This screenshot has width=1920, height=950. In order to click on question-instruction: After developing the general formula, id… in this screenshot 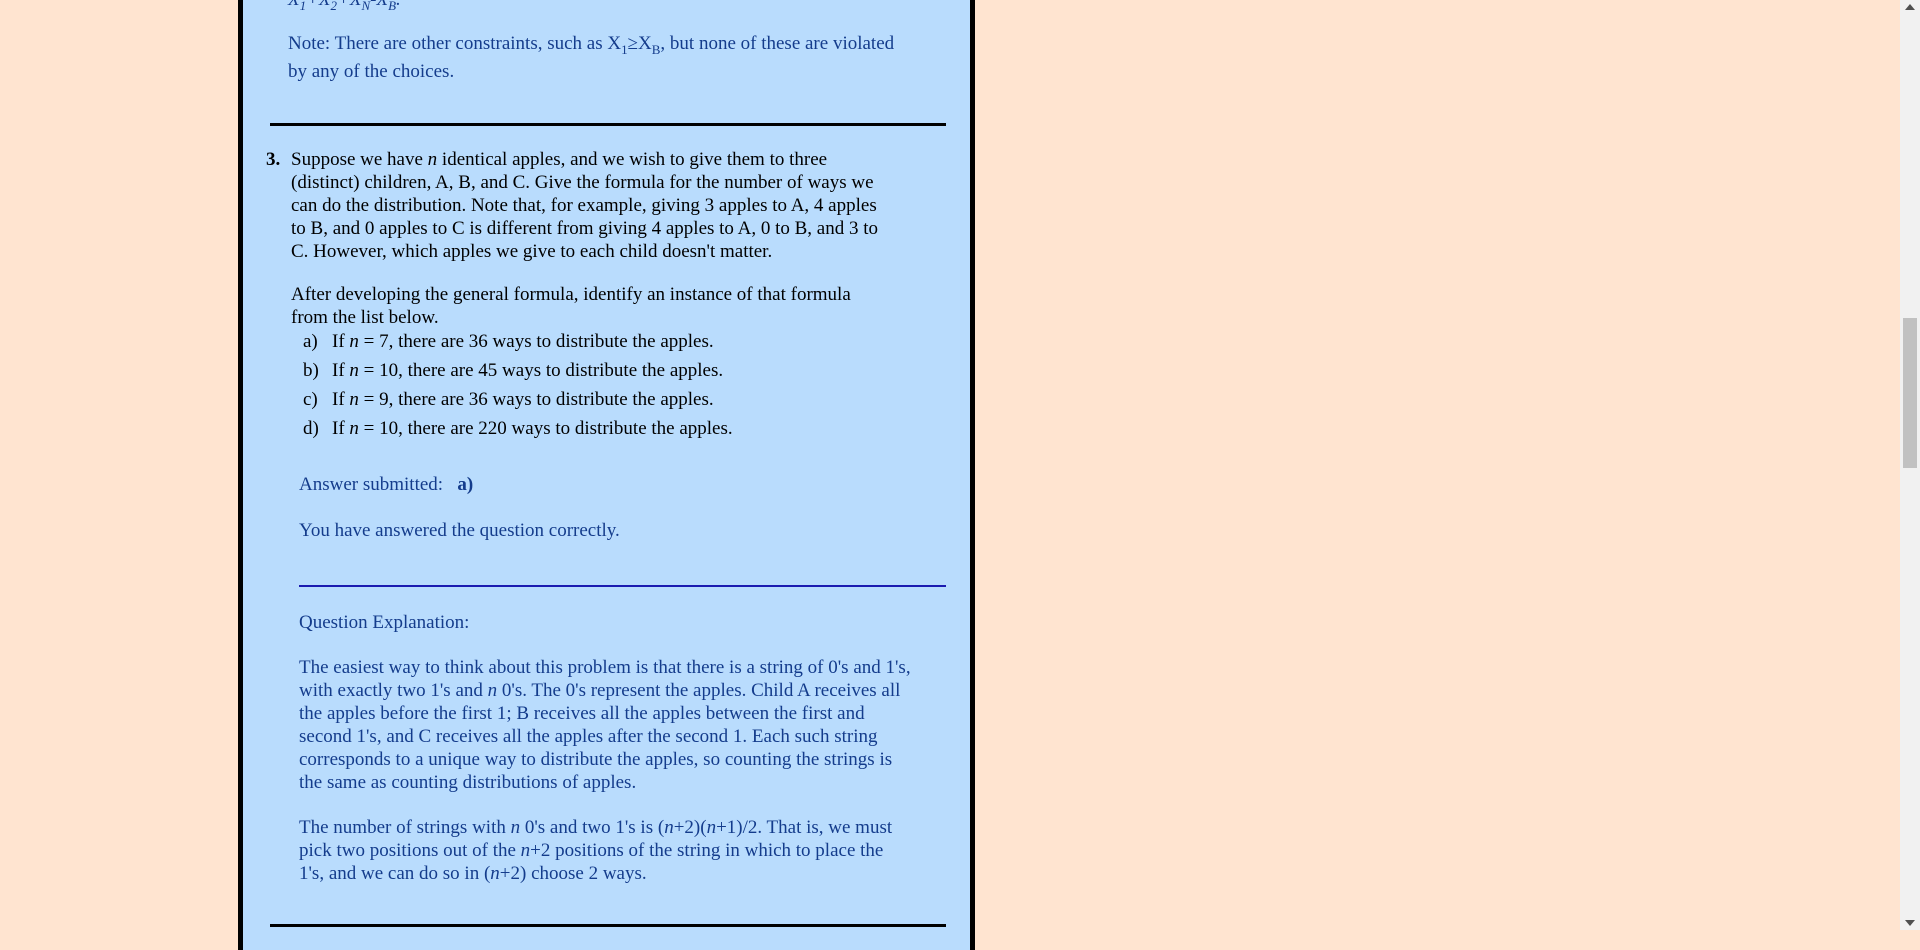, I will do `click(571, 306)`.